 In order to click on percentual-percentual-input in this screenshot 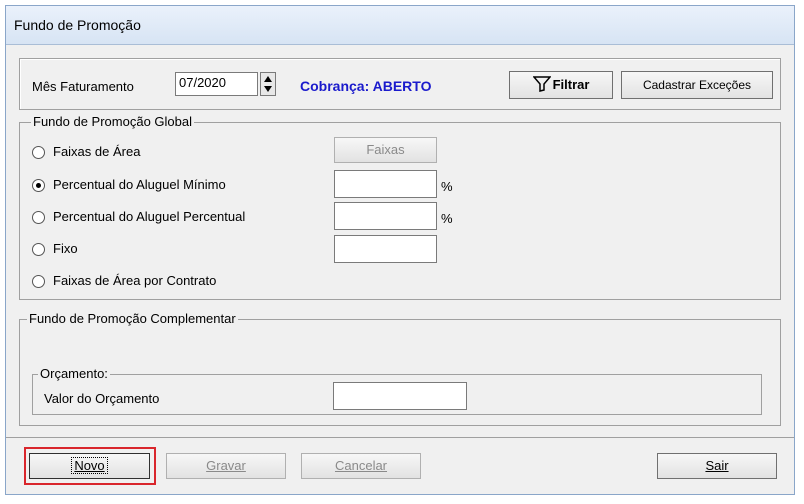, I will do `click(385, 216)`.